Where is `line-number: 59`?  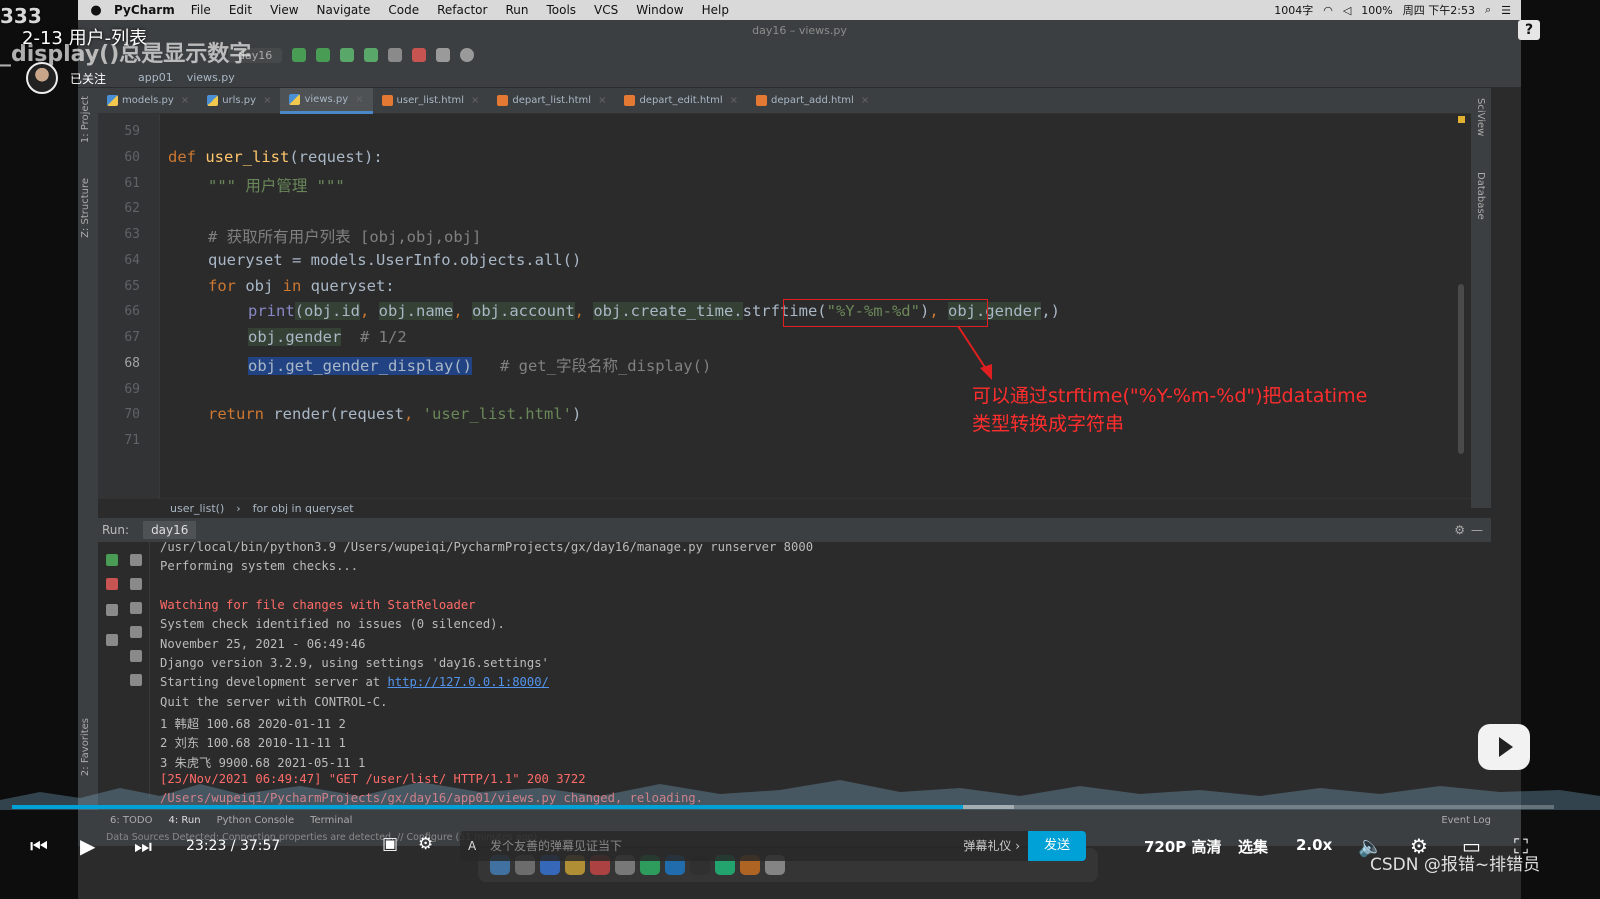 line-number: 59 is located at coordinates (132, 131).